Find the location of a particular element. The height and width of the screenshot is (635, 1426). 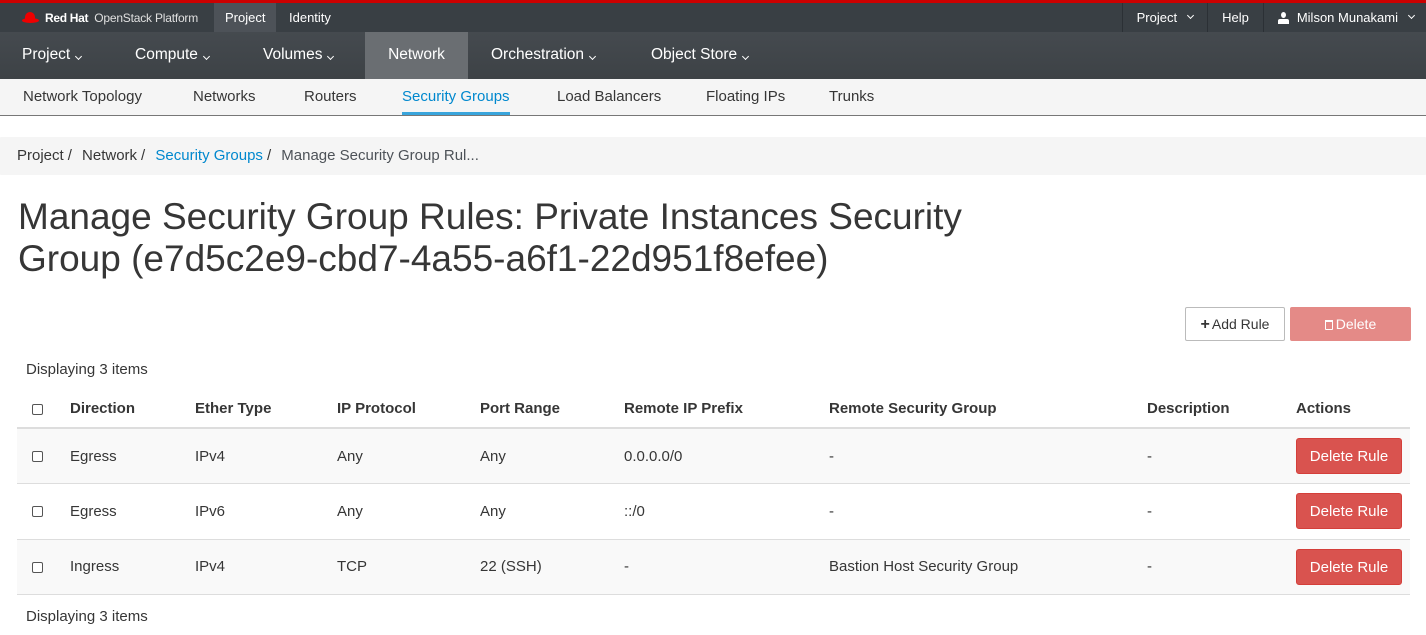

subnav-load-balancers: Load Balancers is located at coordinates (609, 97).